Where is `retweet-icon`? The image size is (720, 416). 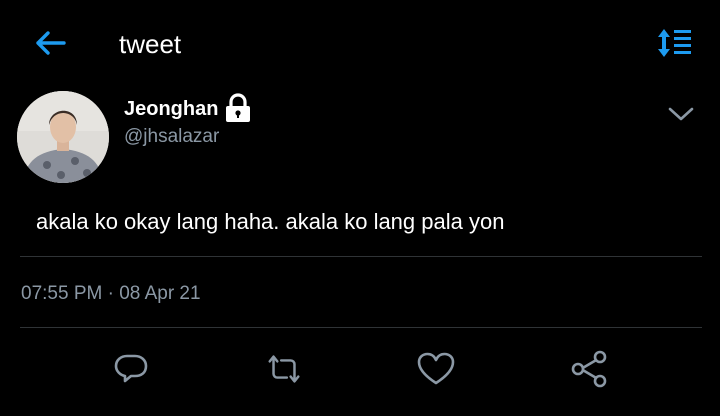
retweet-icon is located at coordinates (284, 369).